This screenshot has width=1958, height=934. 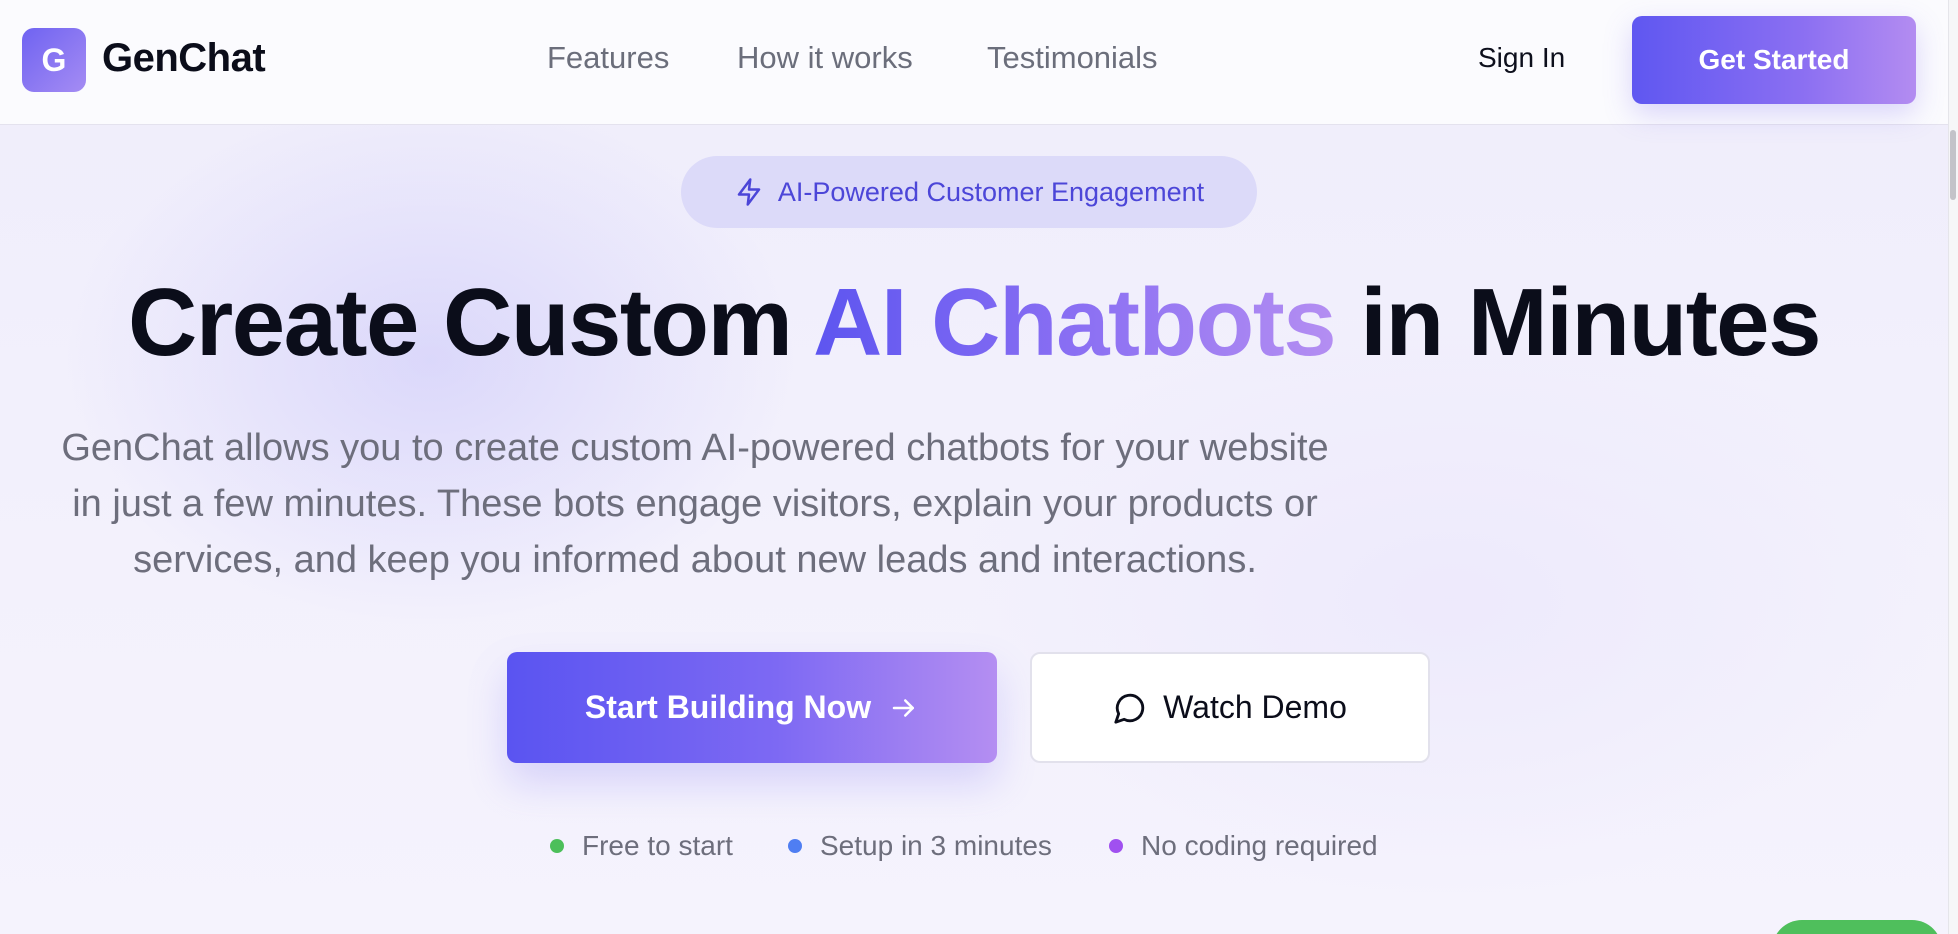 I want to click on blue-dot-icon, so click(x=795, y=846).